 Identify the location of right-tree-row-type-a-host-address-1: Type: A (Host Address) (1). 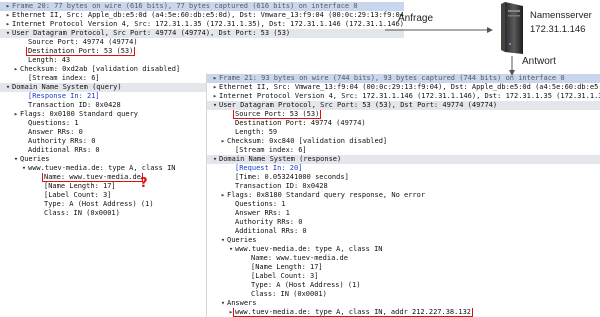
(403, 285).